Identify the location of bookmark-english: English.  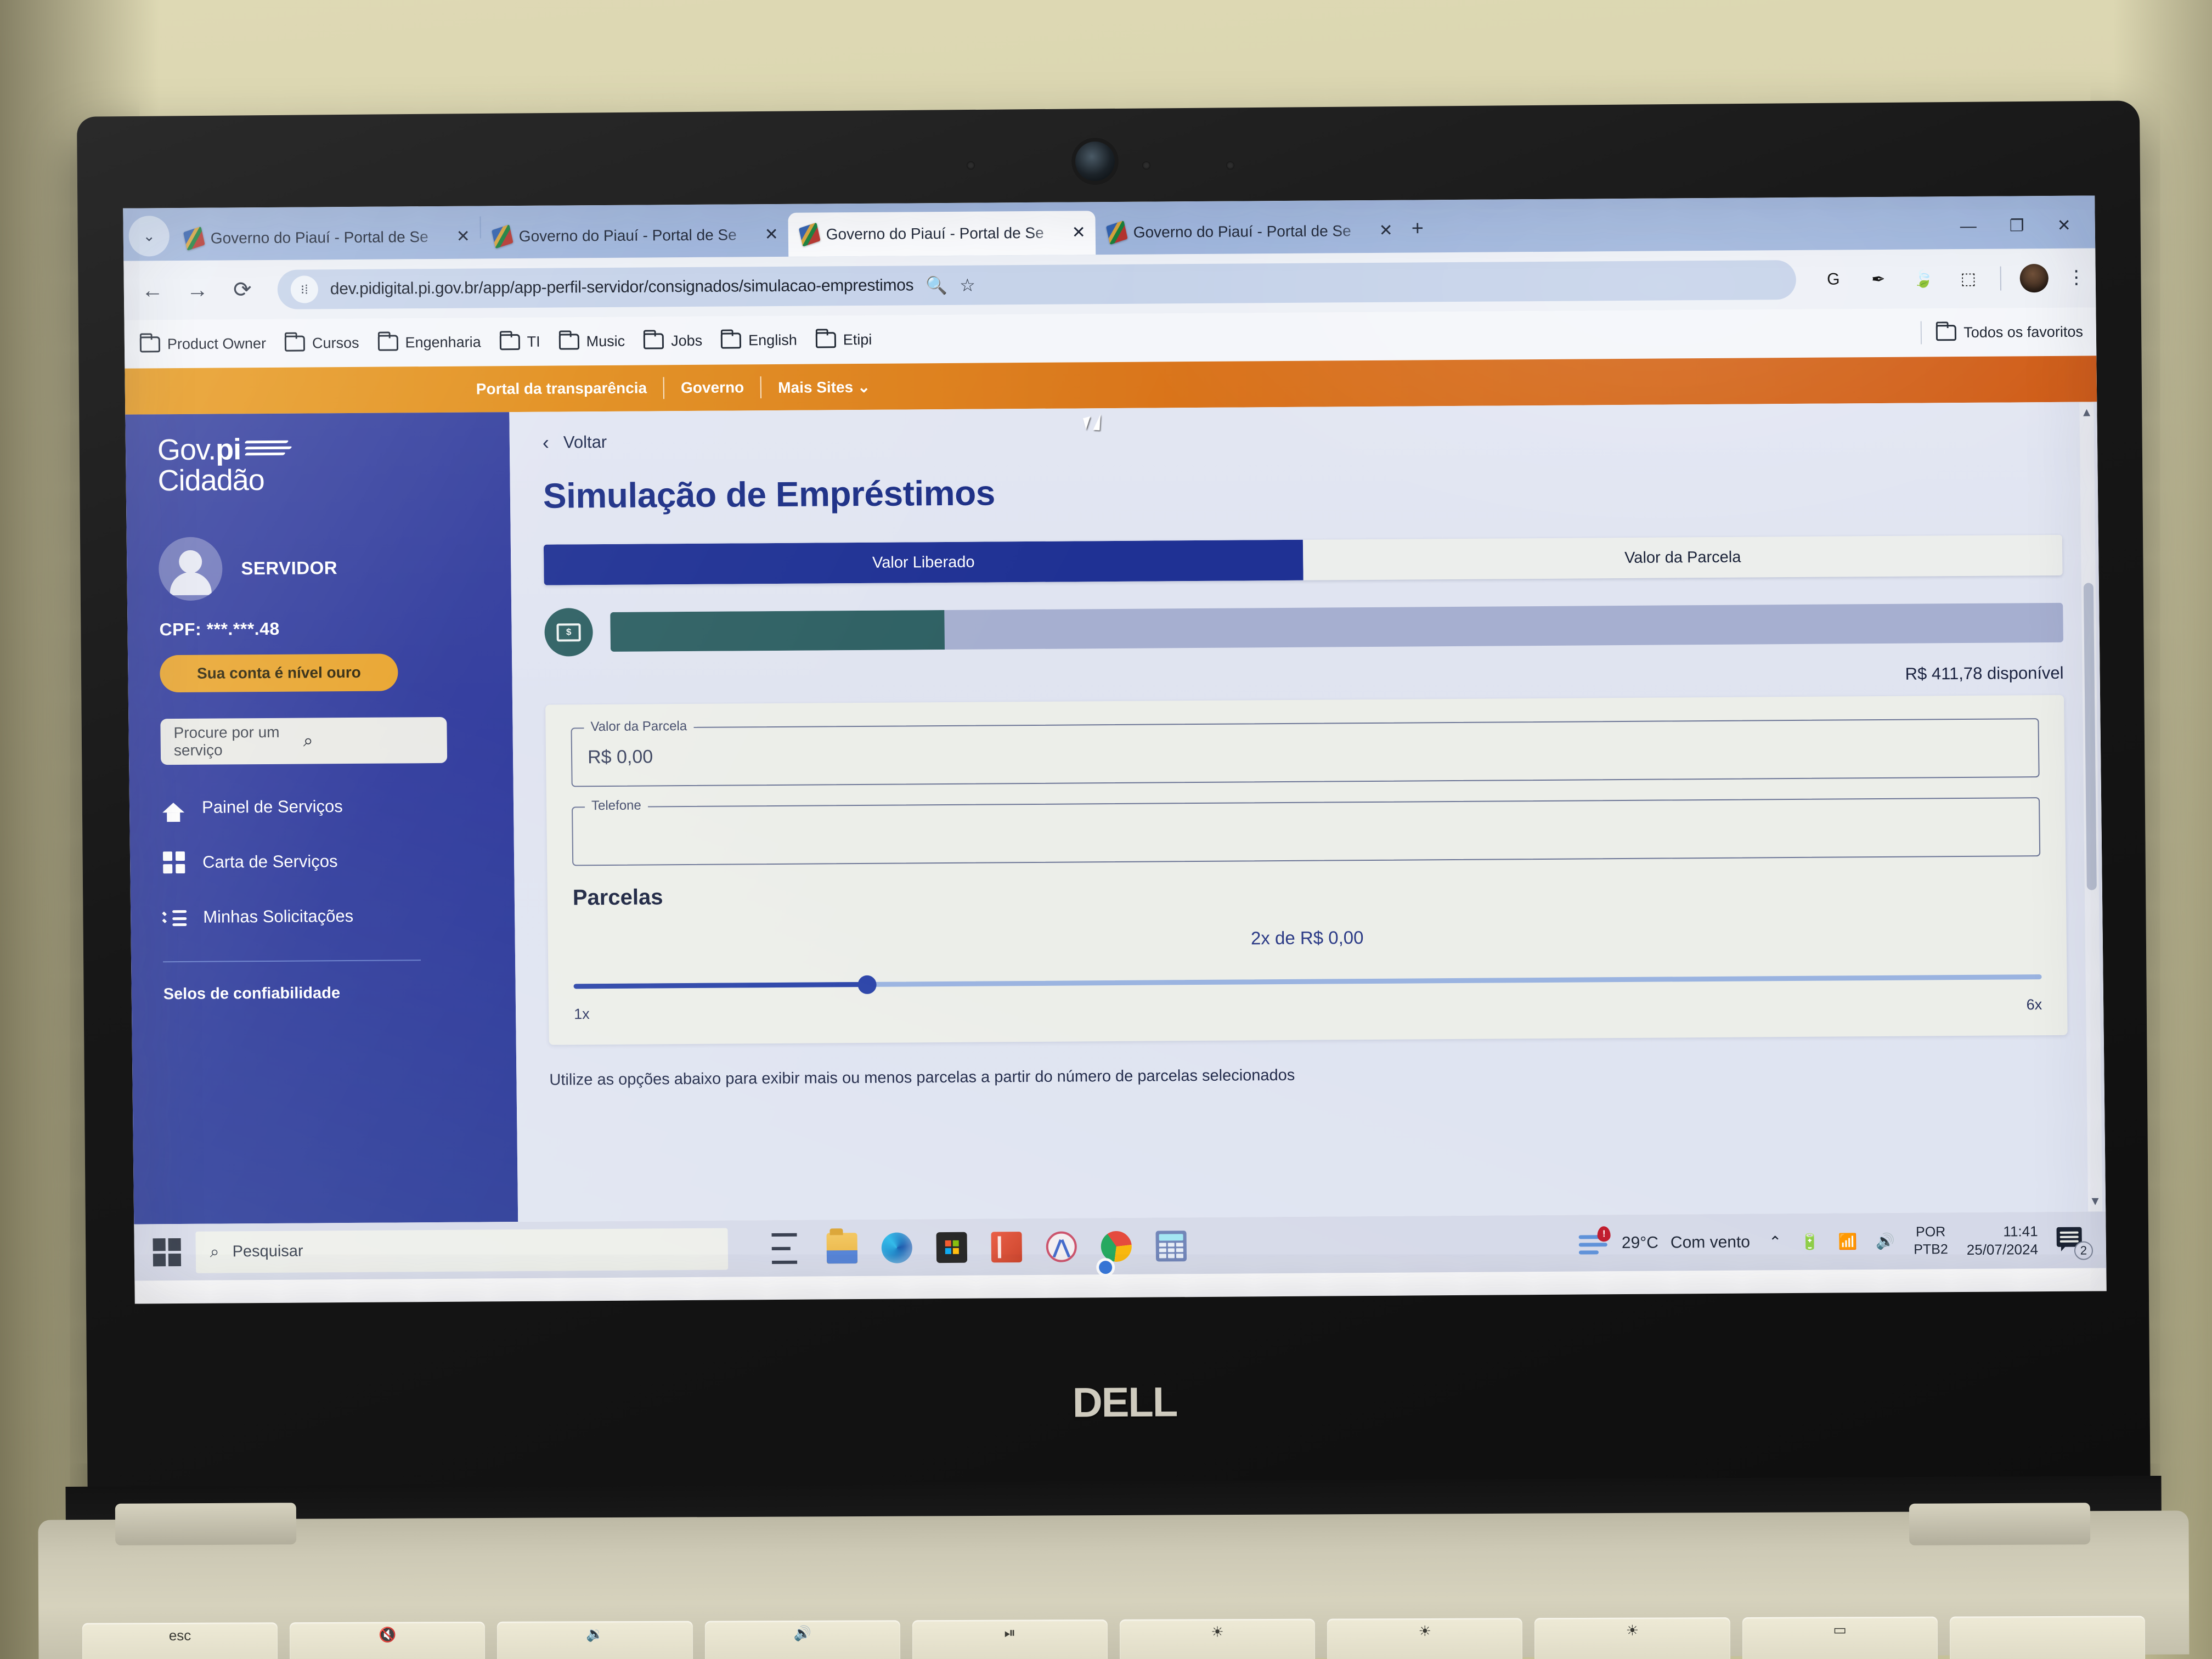
(759, 340).